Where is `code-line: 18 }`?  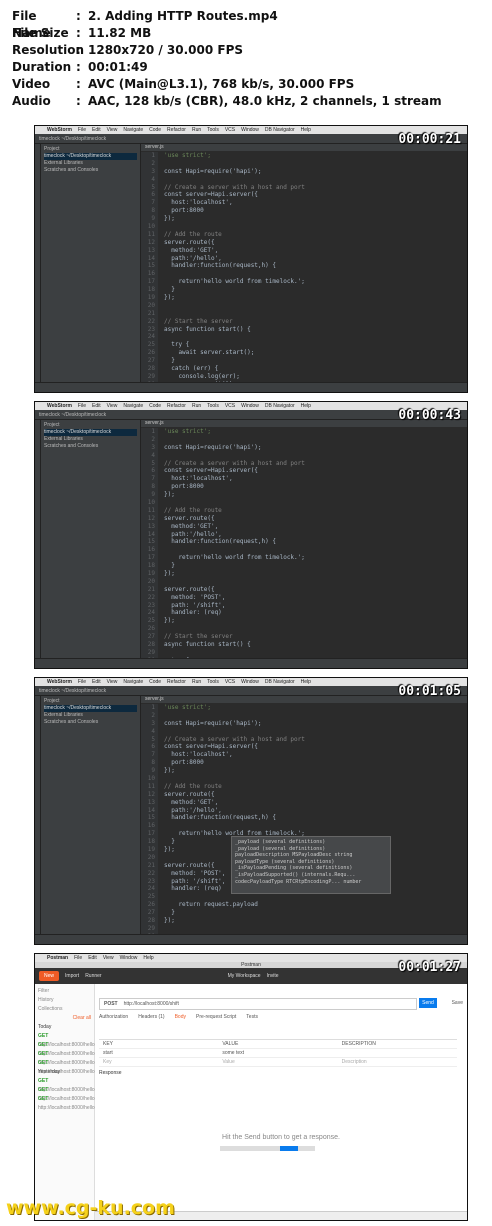
code-line: 18 } is located at coordinates (304, 566).